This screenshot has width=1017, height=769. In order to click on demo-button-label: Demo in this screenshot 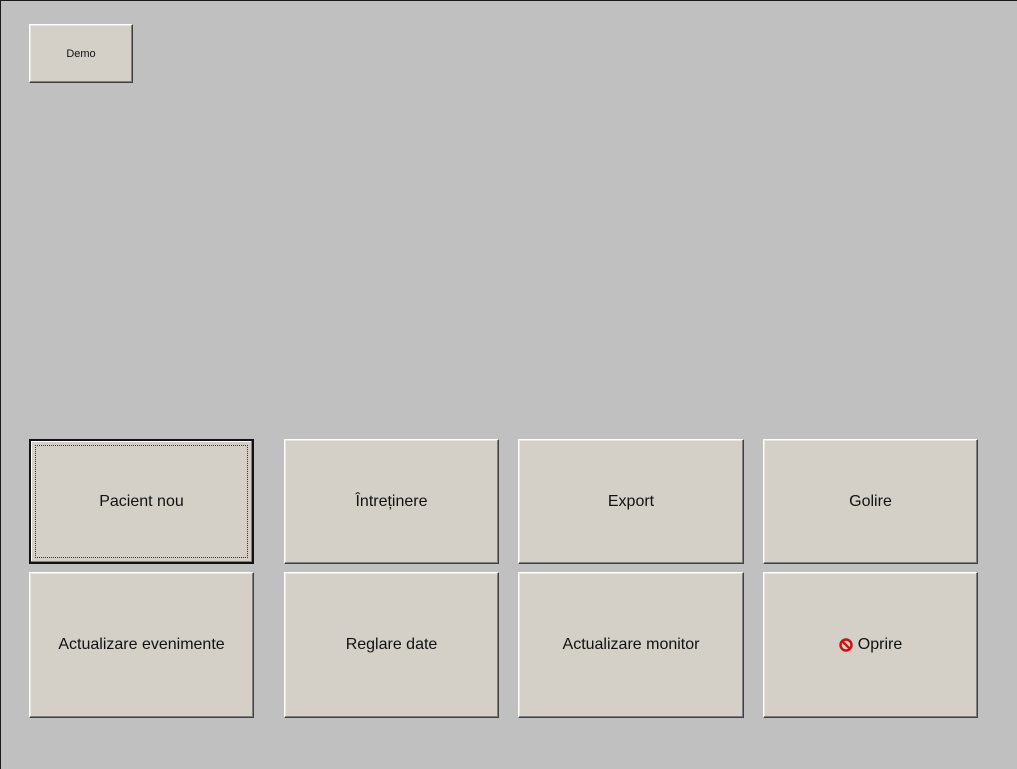, I will do `click(81, 53)`.